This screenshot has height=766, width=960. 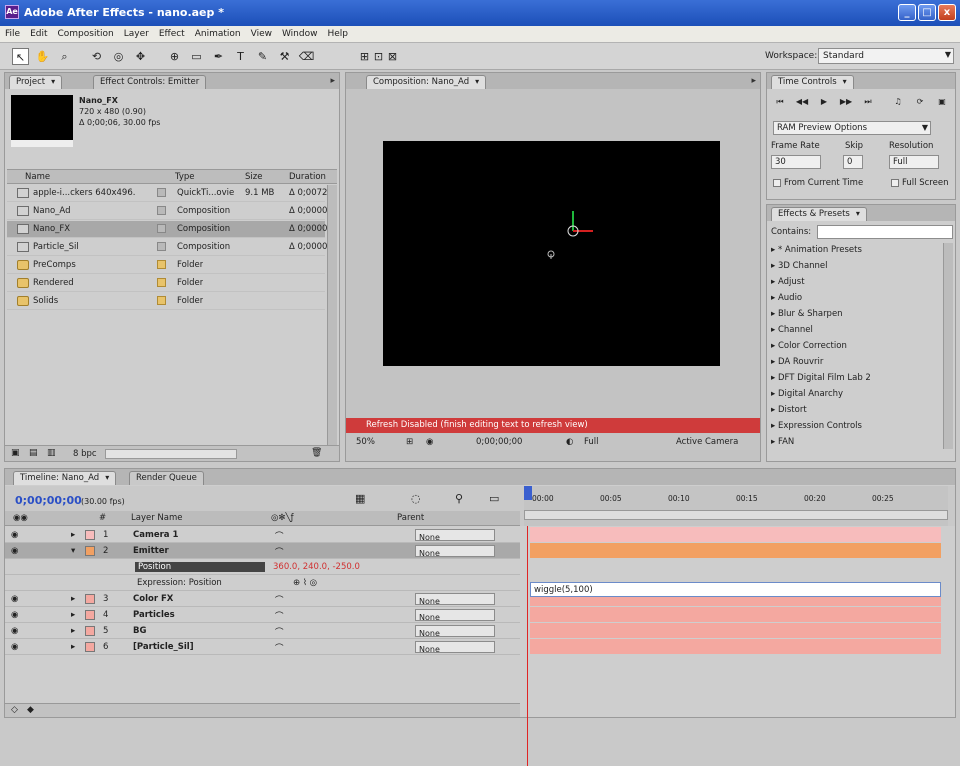 I want to click on panel-menu-icon: ▸, so click(x=332, y=81).